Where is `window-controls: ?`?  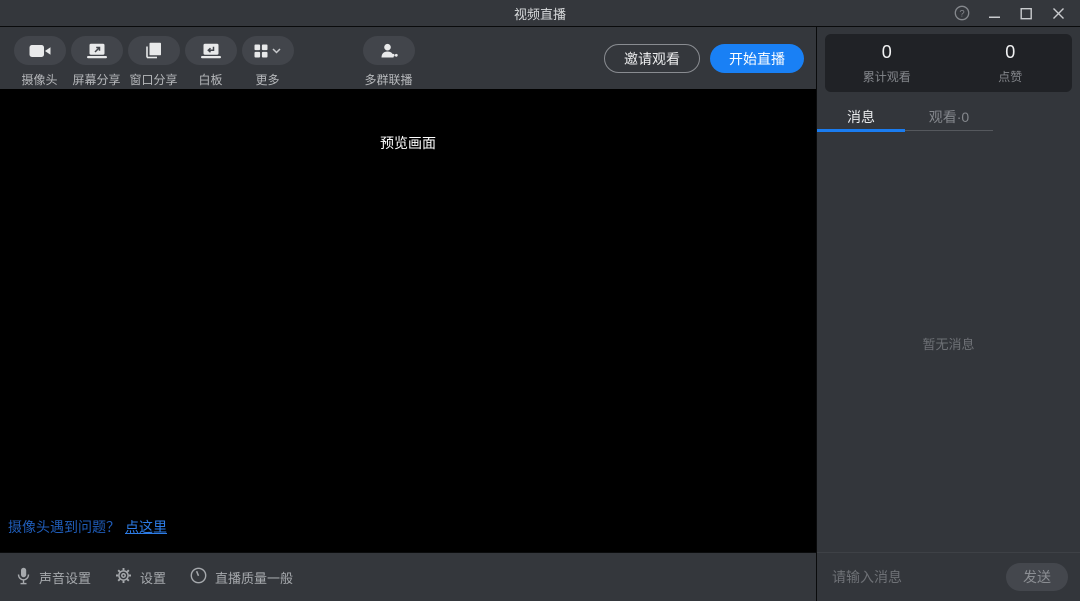
window-controls: ? is located at coordinates (1015, 13).